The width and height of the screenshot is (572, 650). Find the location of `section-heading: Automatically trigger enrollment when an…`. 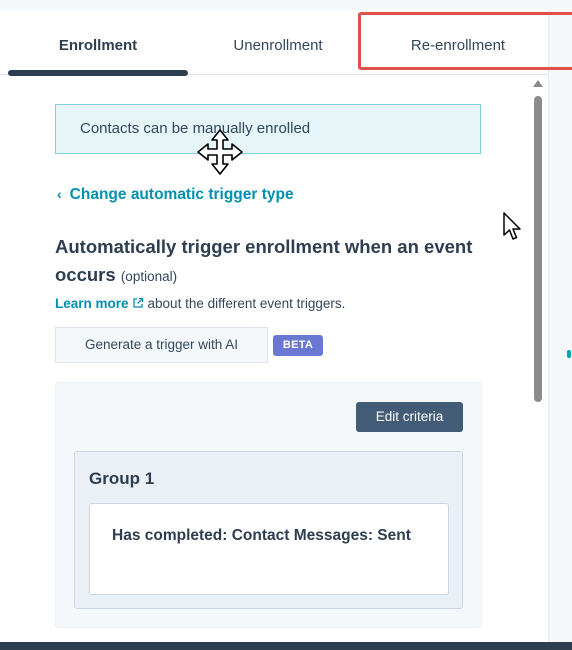

section-heading: Automatically trigger enrollment when an… is located at coordinates (265, 262).